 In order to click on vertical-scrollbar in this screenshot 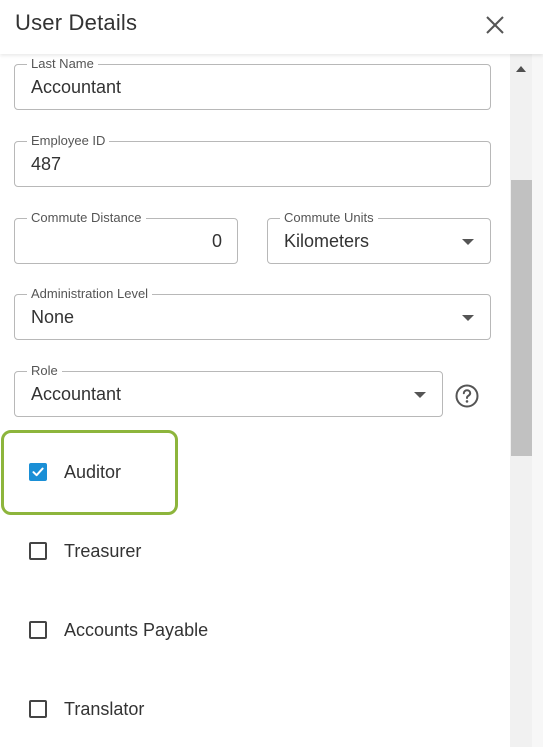, I will do `click(526, 400)`.